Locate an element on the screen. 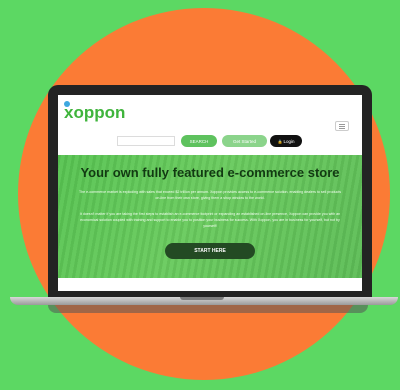  brand-logo: xoppon is located at coordinates (94, 113).